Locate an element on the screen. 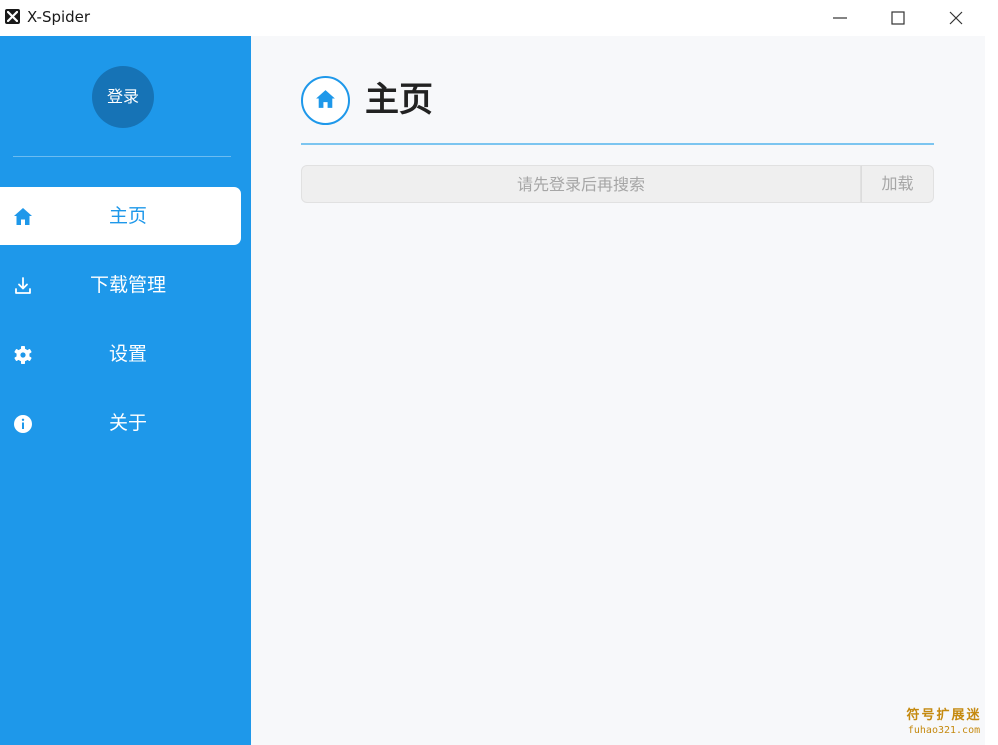 This screenshot has height=745, width=998. page-title: 主页 is located at coordinates (399, 100).